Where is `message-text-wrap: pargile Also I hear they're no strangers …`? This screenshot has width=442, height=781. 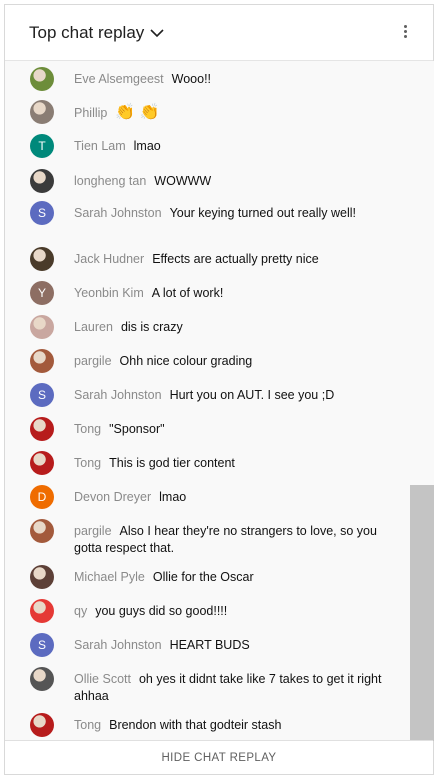 message-text-wrap: pargile Also I hear they're no strangers … is located at coordinates (234, 540).